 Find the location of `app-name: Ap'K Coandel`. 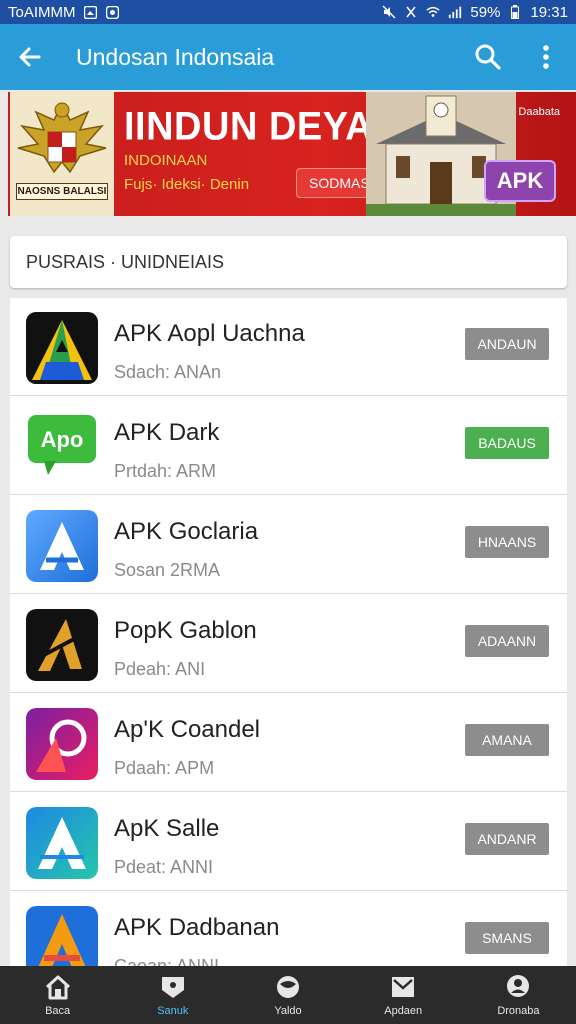

app-name: Ap'K Coandel is located at coordinates (187, 729).